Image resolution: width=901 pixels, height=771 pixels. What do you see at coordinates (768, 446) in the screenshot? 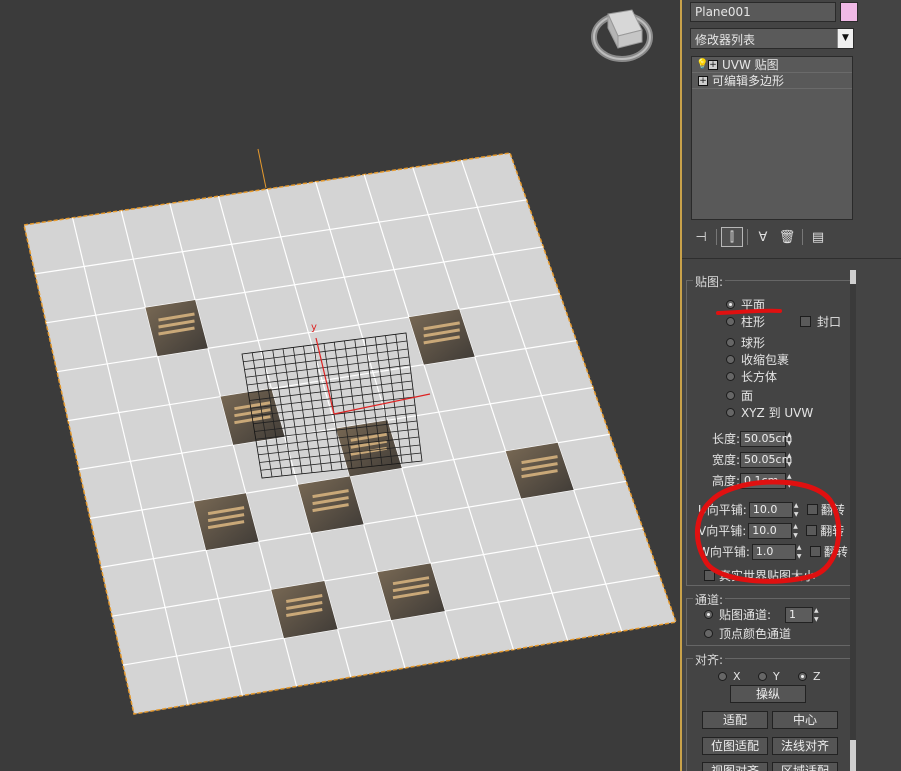
I see `red-annotation` at bounding box center [768, 446].